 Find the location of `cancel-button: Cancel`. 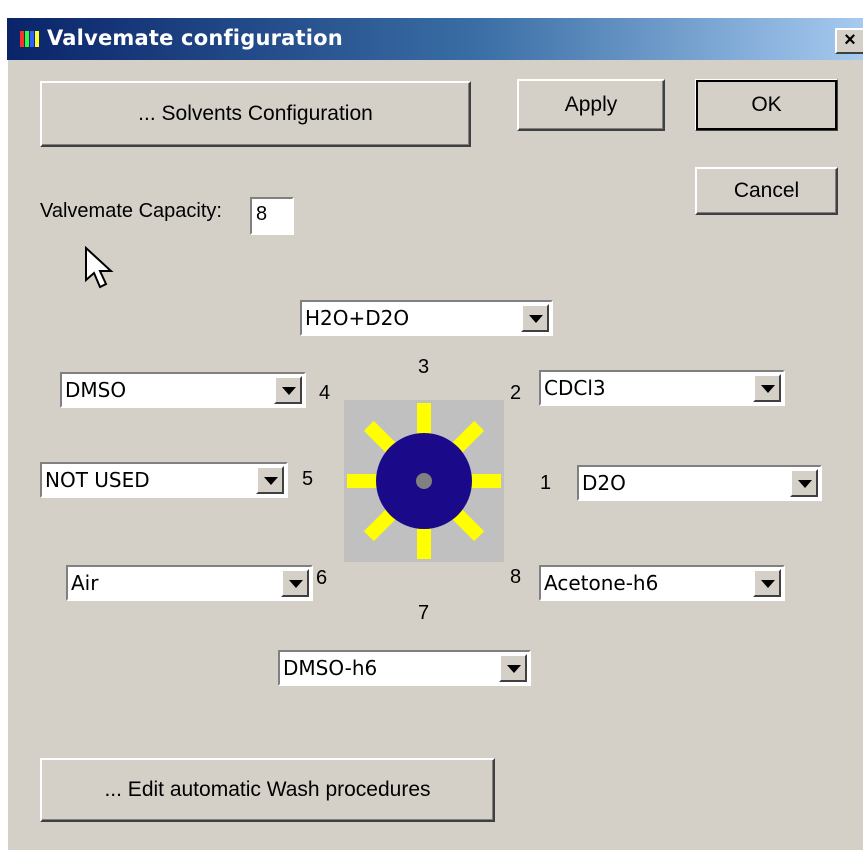

cancel-button: Cancel is located at coordinates (766, 191).